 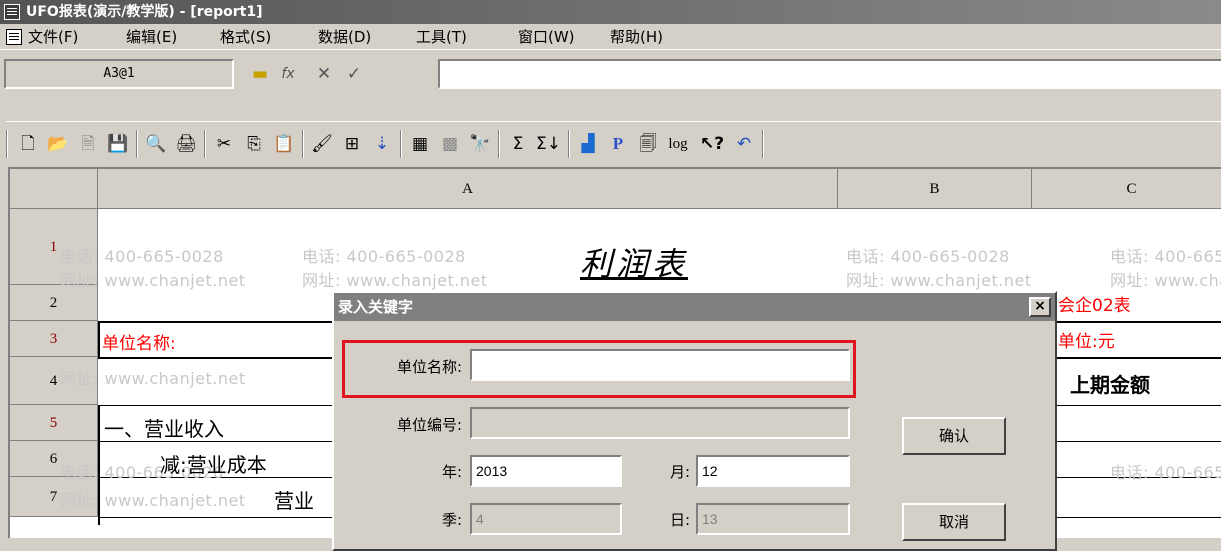 I want to click on menu-file: 文件(F), so click(x=53, y=37).